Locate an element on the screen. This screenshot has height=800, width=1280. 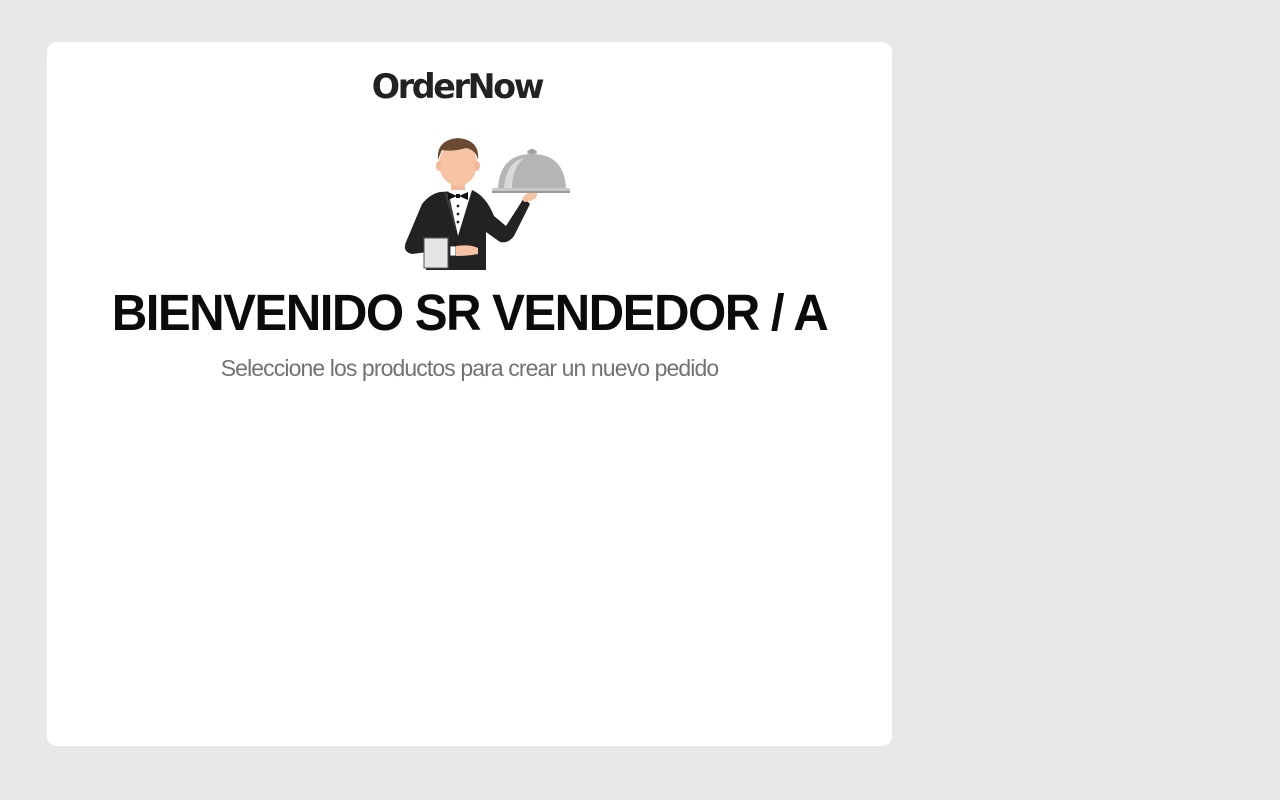
brand-name: OrderNow is located at coordinates (458, 87).